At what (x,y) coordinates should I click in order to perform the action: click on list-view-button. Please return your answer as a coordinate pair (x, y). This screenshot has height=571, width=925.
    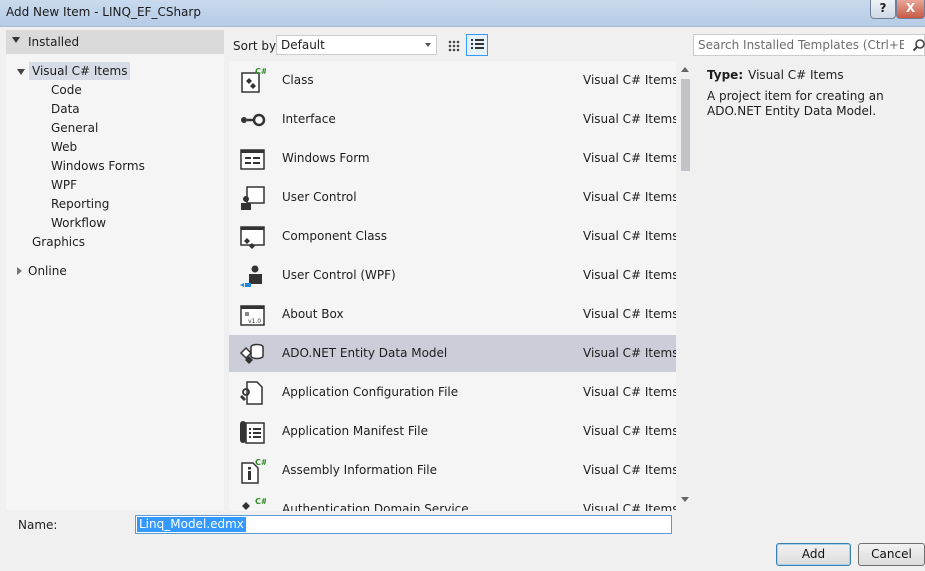
    Looking at the image, I should click on (477, 45).